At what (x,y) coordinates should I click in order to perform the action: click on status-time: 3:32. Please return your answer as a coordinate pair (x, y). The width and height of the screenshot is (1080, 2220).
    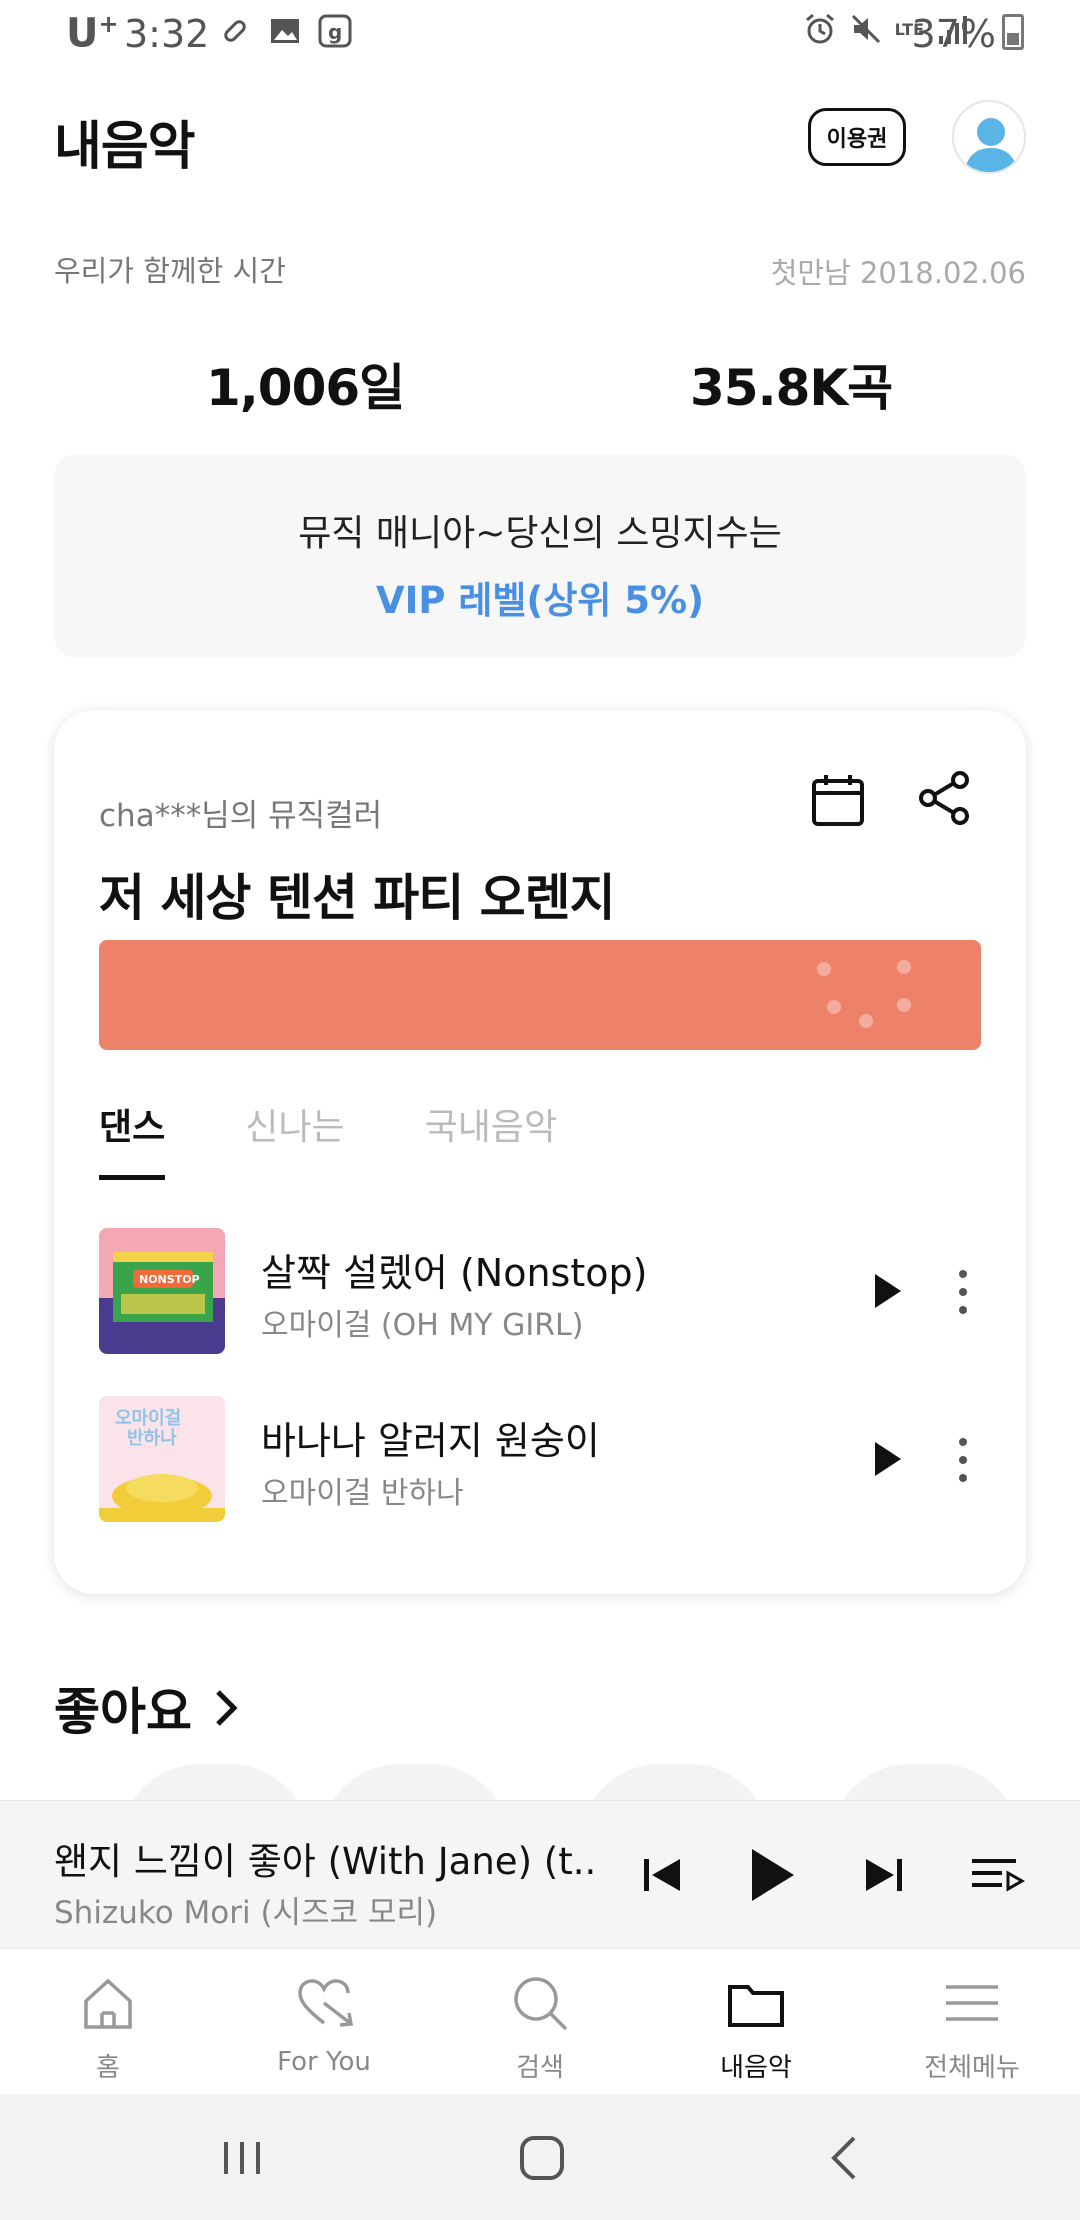
    Looking at the image, I should click on (167, 34).